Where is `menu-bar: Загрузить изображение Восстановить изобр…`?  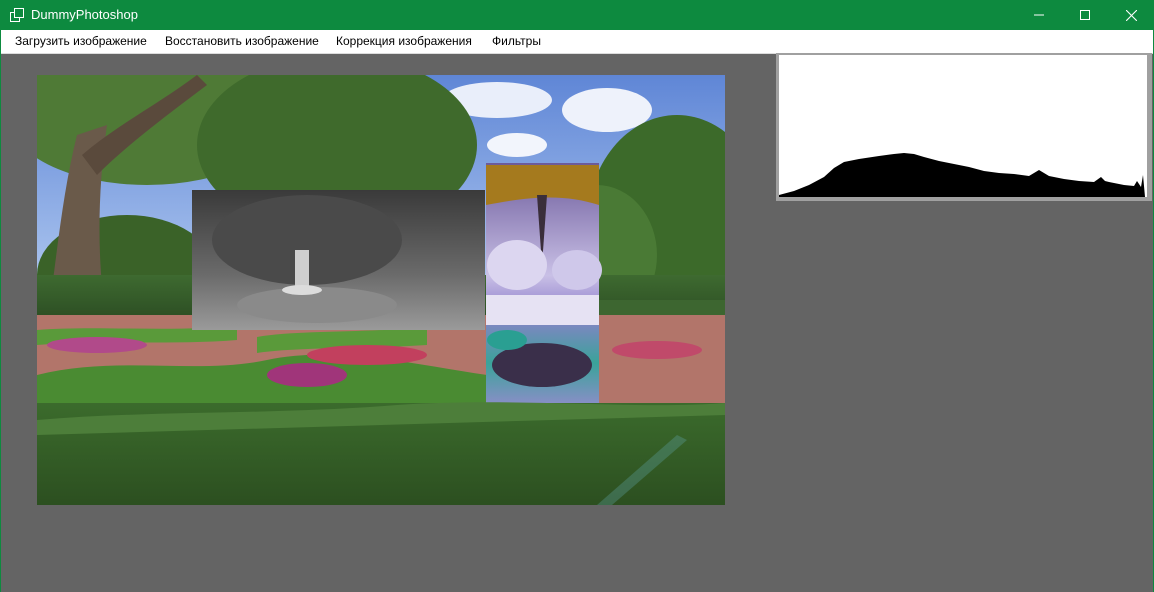 menu-bar: Загрузить изображение Восстановить изобр… is located at coordinates (577, 42).